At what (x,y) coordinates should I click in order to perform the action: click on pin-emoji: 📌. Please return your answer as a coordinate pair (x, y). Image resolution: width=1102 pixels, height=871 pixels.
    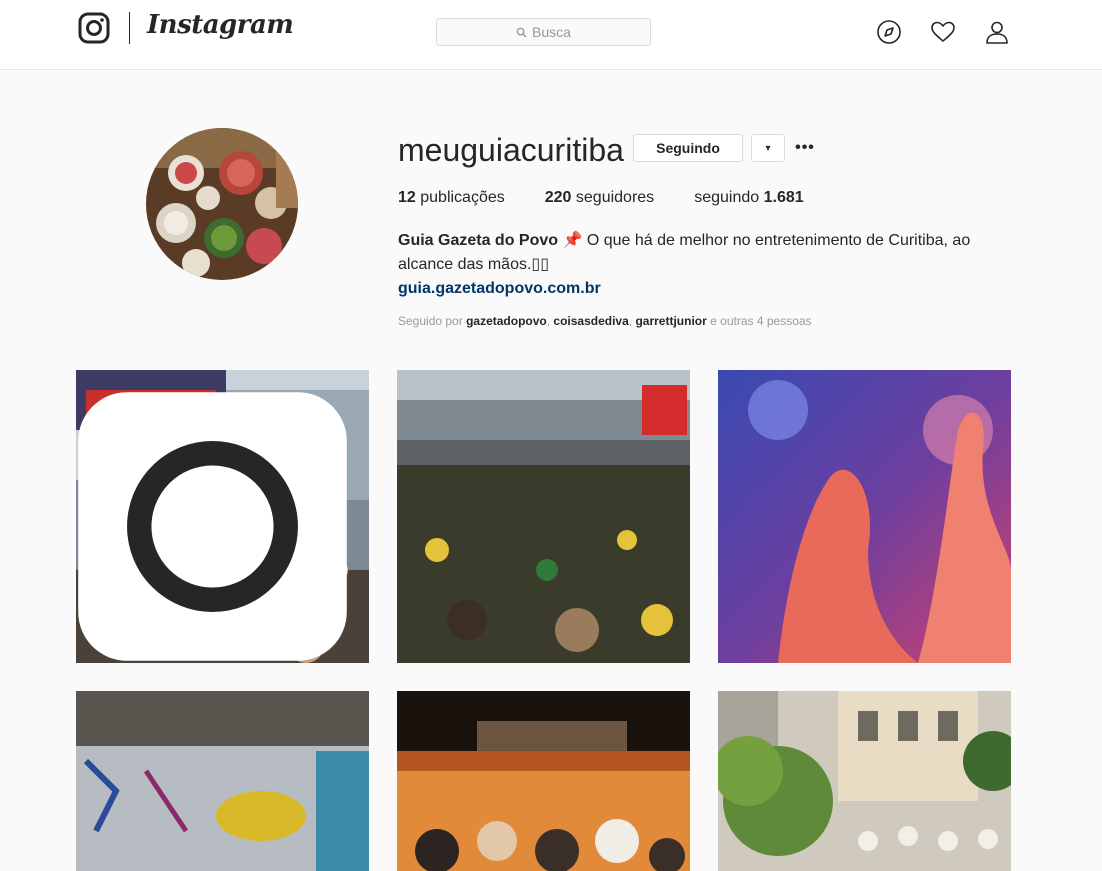
    Looking at the image, I should click on (572, 240).